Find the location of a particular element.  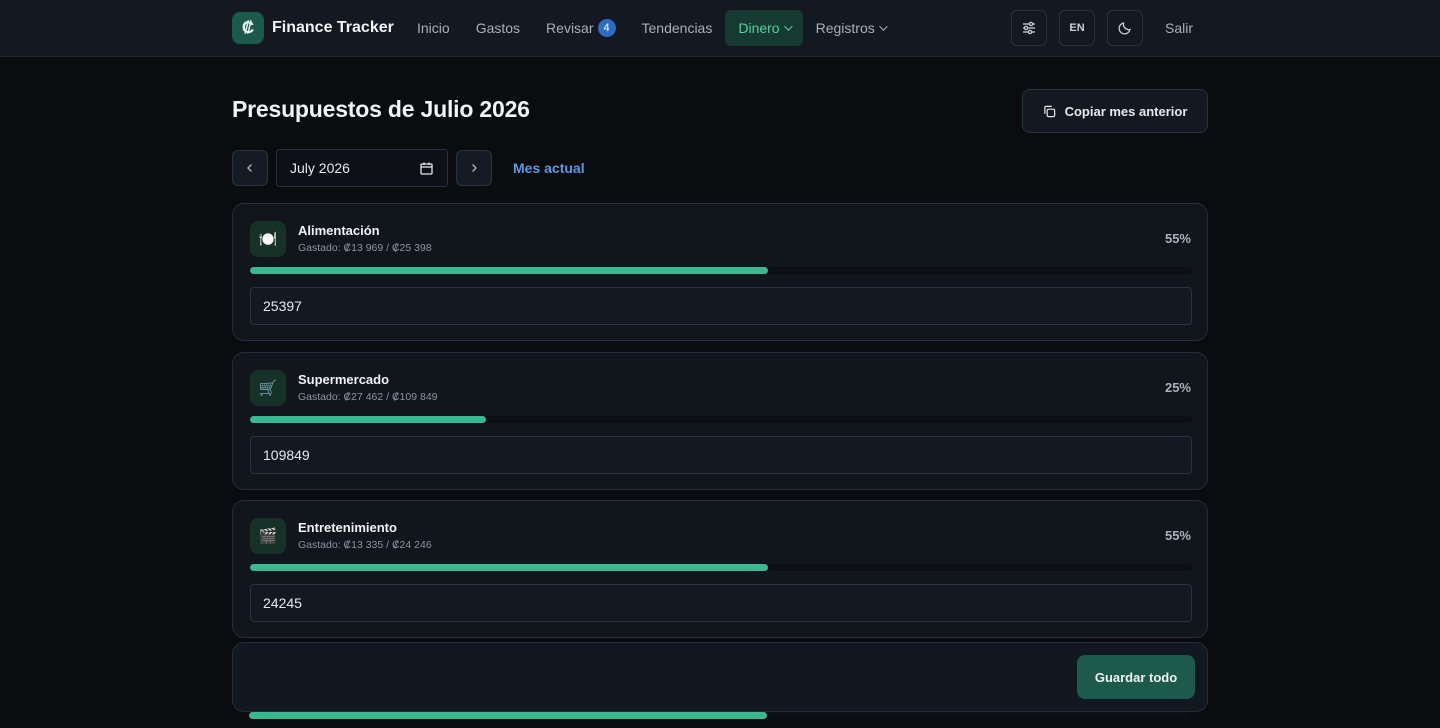

nav-item-registros: Registros is located at coordinates (850, 28).